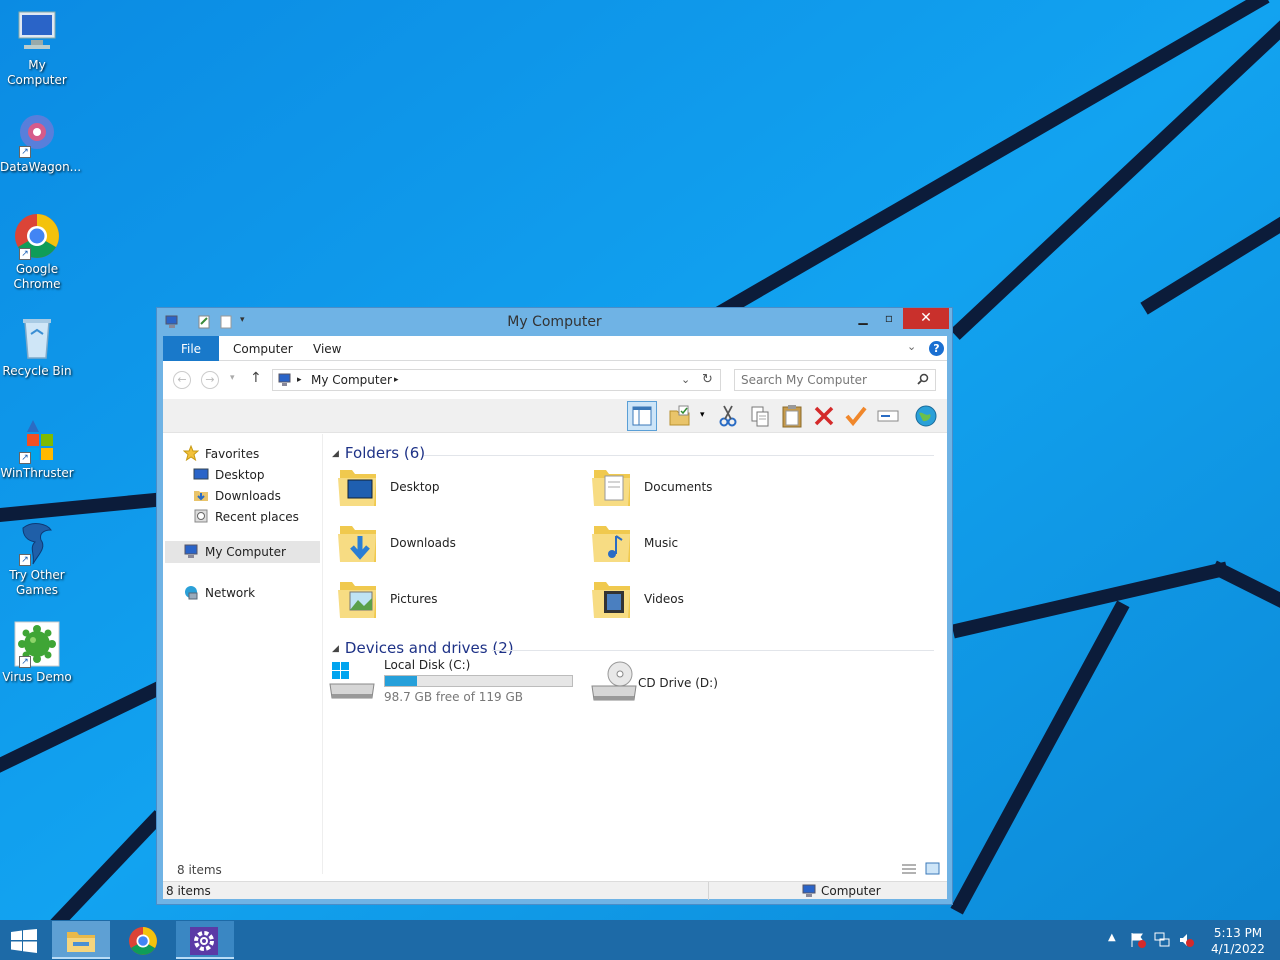  What do you see at coordinates (698, 682) in the screenshot?
I see `drive-tile-cd-drive-d: CD Drive (D:)` at bounding box center [698, 682].